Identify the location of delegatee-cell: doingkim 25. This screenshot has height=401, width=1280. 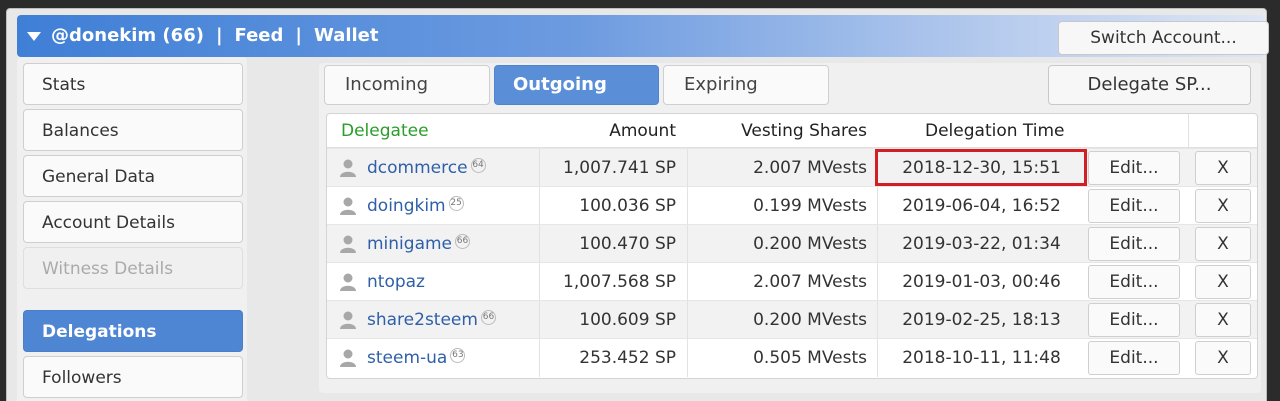
(415, 206).